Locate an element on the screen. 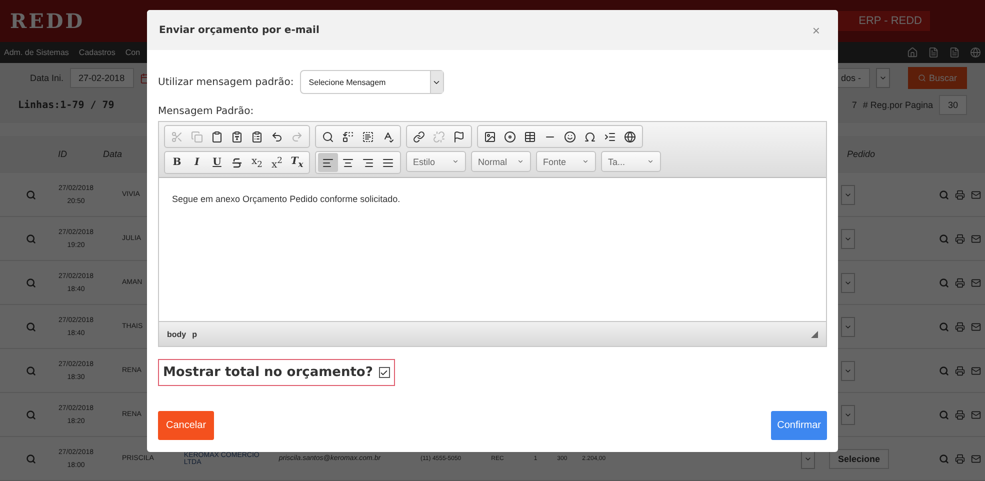 Image resolution: width=985 pixels, height=481 pixels. format-button: x$^{2}$ is located at coordinates (277, 162).